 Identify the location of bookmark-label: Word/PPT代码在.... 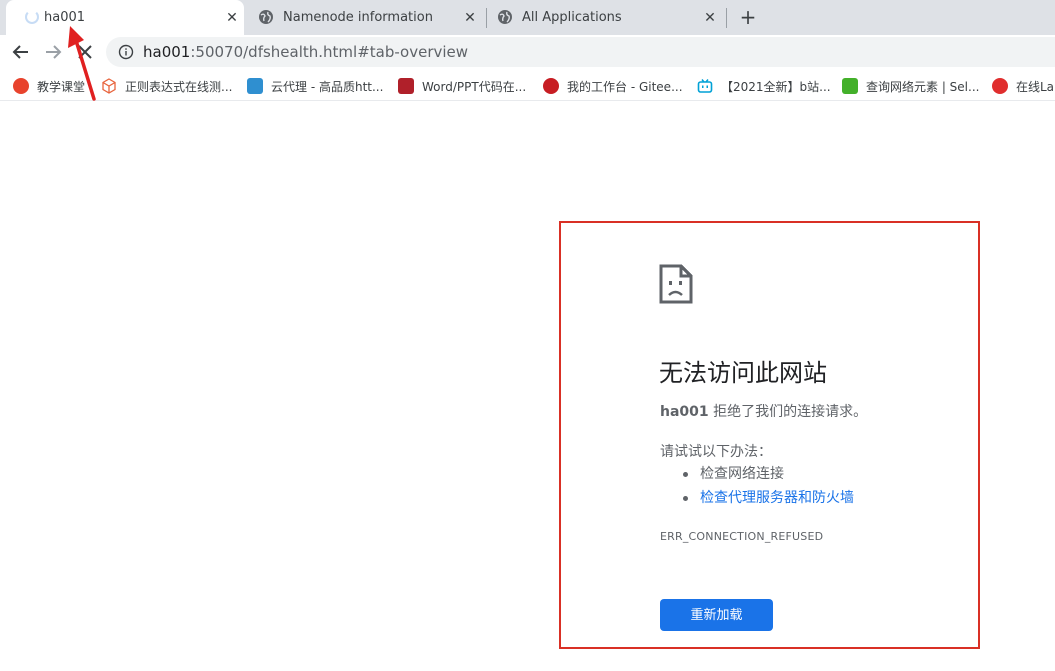
(474, 86).